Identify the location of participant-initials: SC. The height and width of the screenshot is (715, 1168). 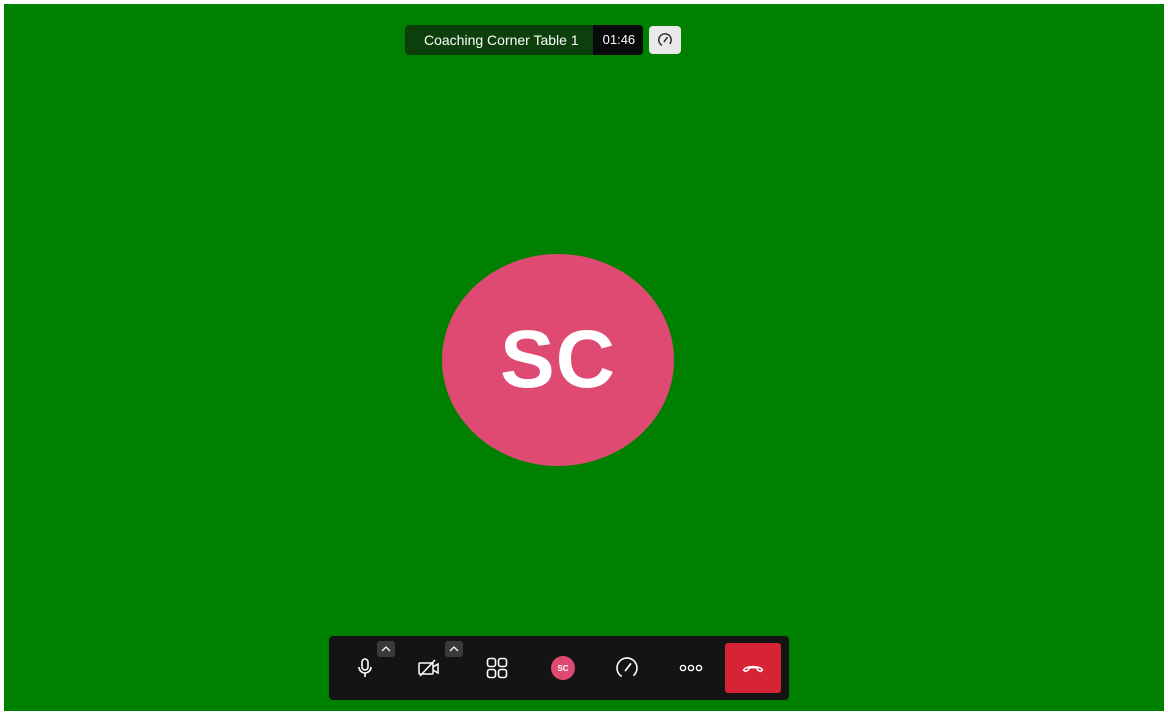
(558, 359).